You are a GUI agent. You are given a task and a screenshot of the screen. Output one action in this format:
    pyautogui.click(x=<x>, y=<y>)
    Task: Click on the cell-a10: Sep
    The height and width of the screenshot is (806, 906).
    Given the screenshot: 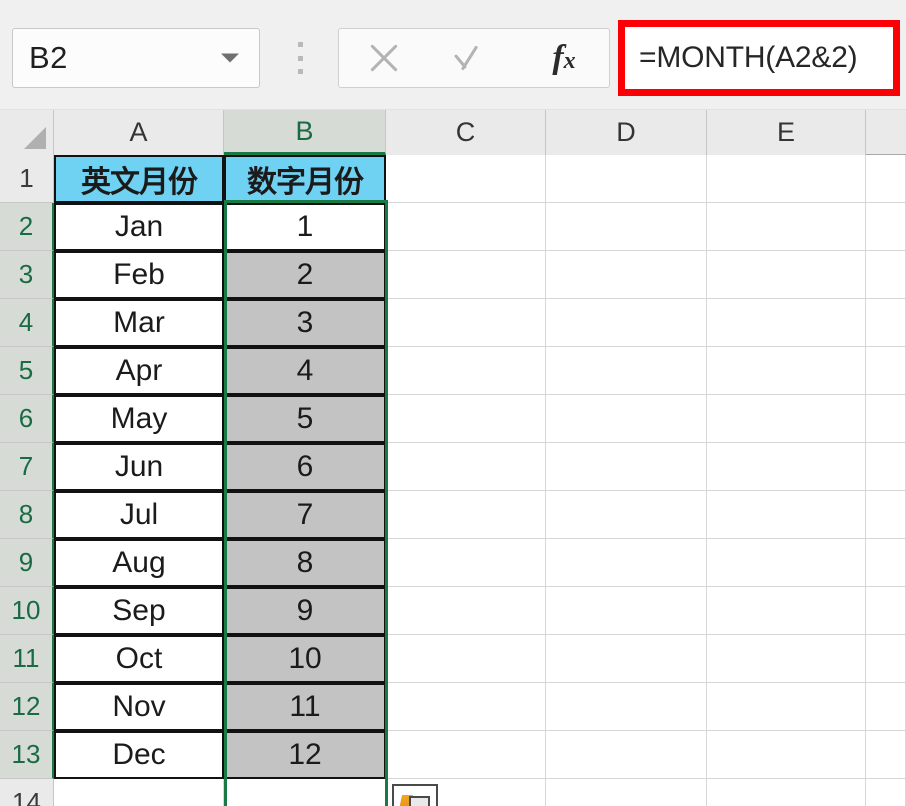 What is the action you would take?
    pyautogui.click(x=139, y=611)
    